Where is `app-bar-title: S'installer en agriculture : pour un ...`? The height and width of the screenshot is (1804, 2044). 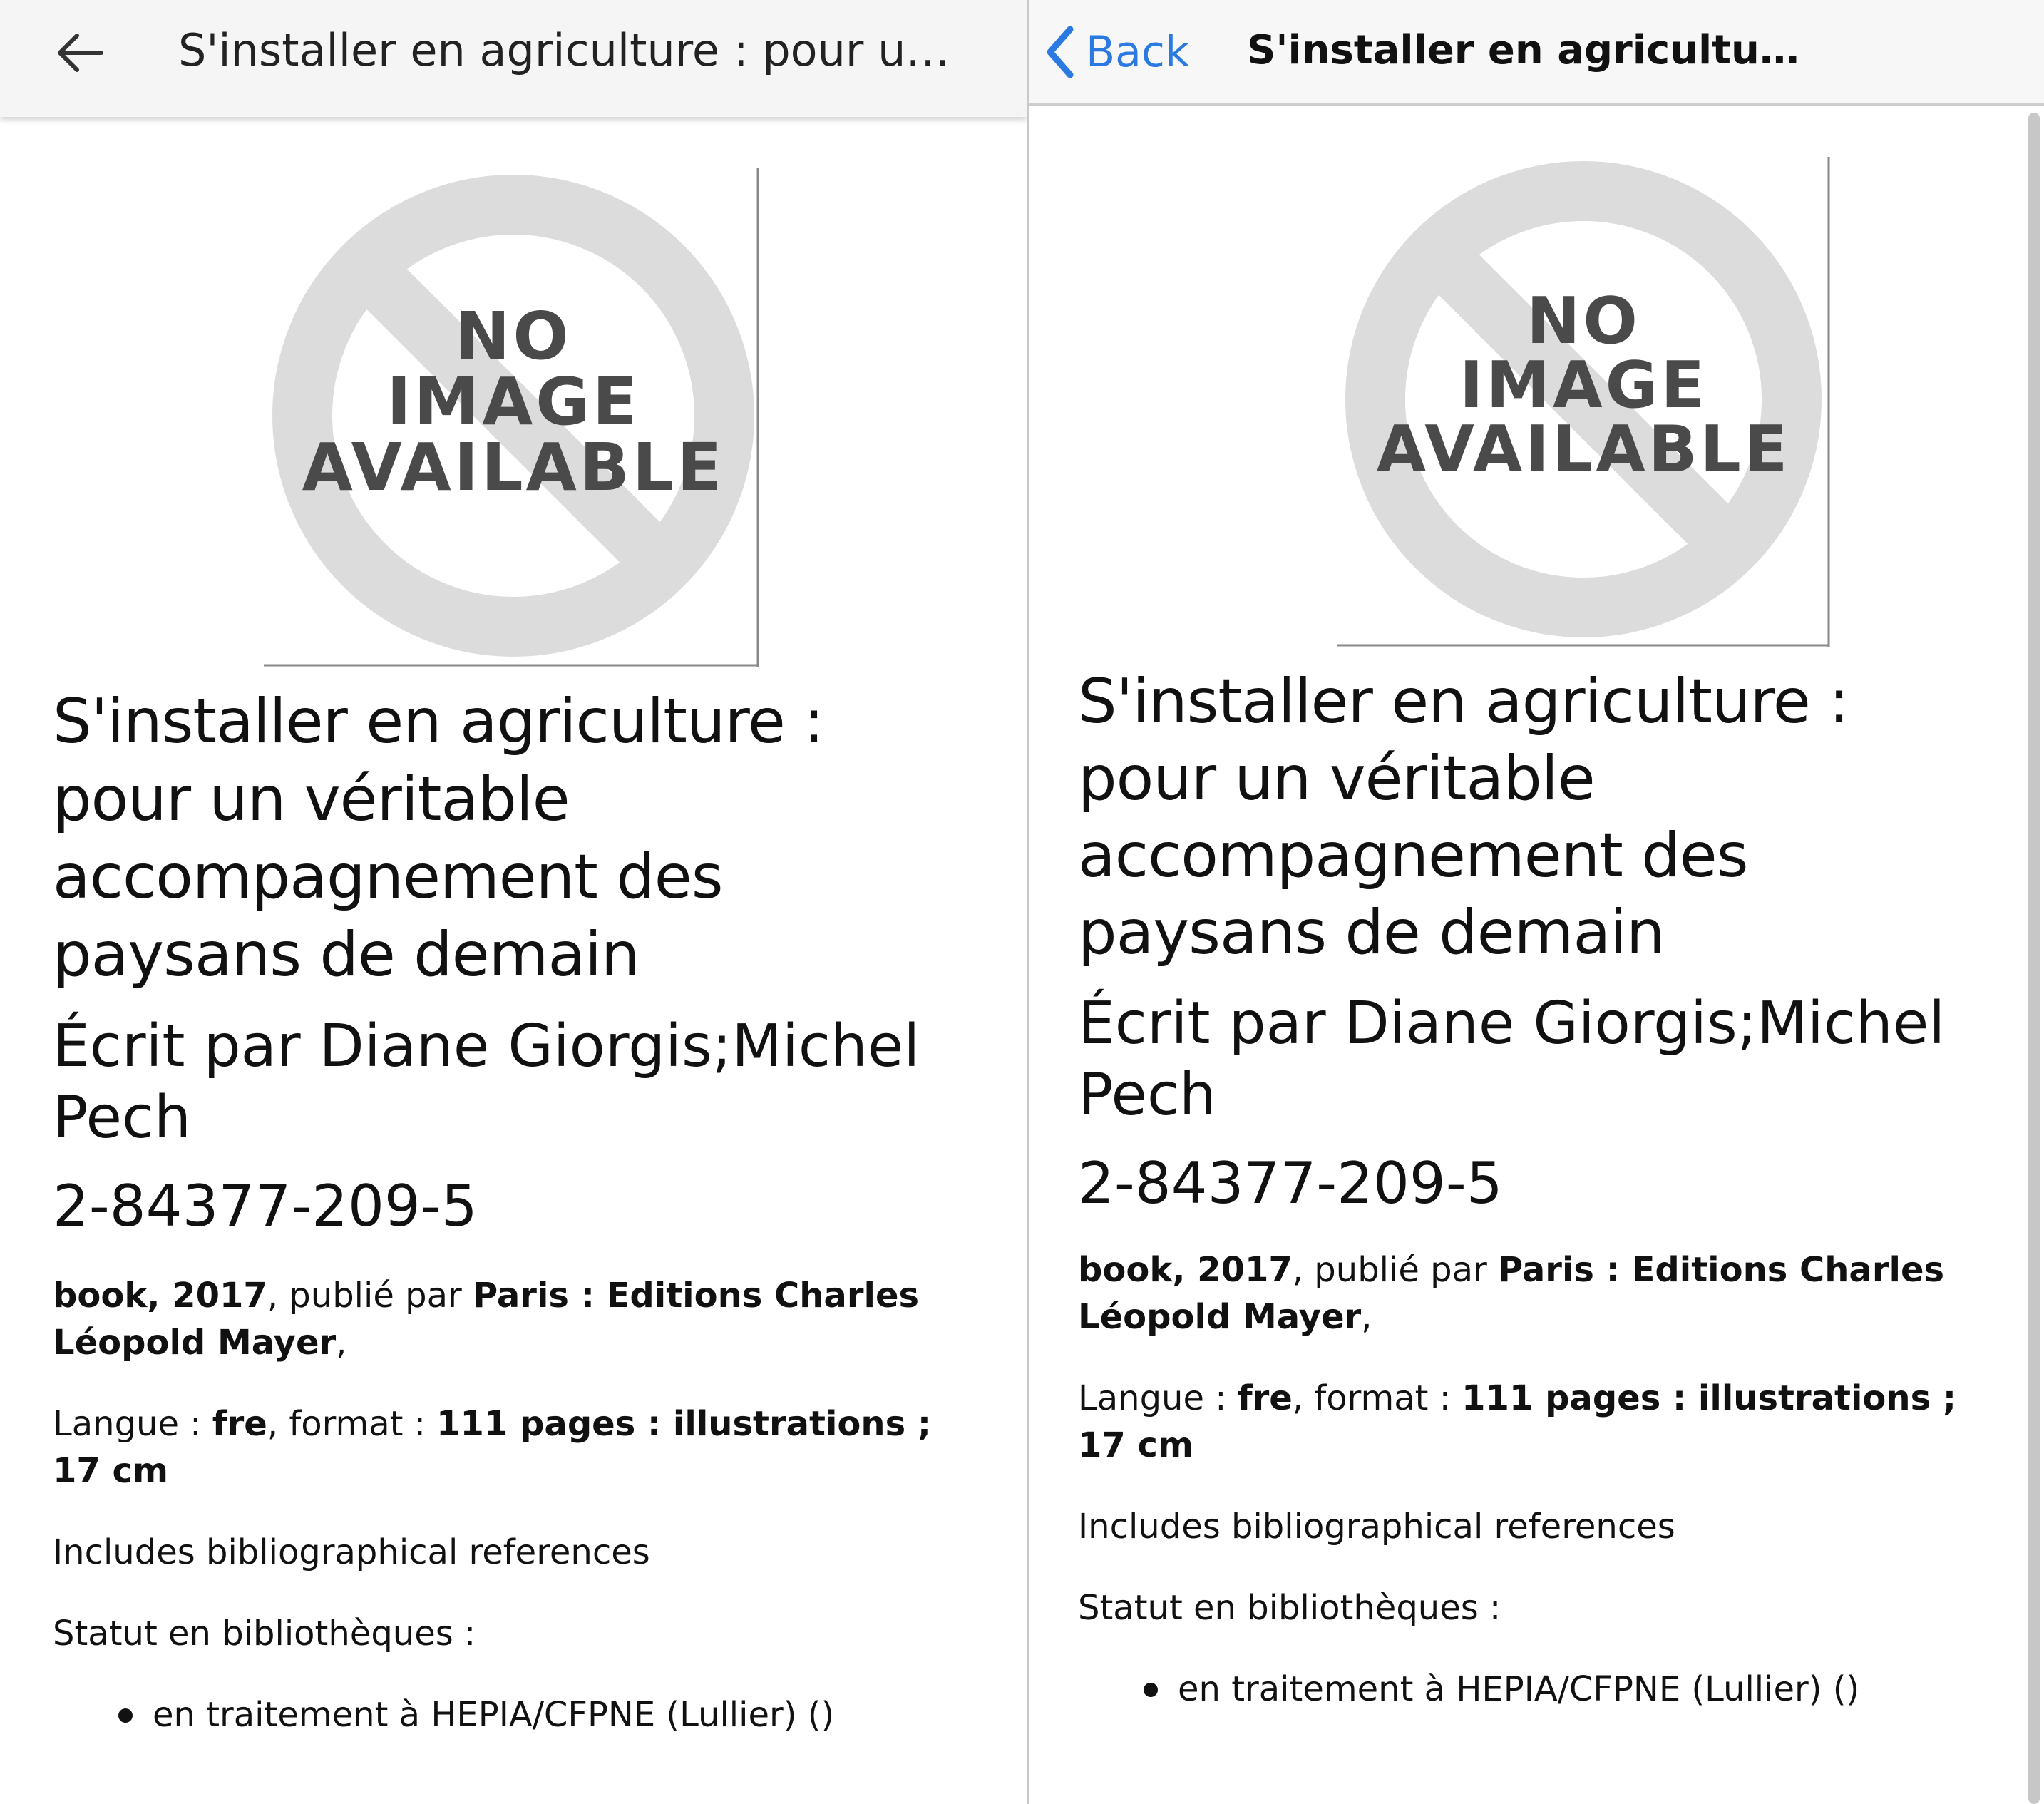 app-bar-title: S'installer en agriculture : pour un ... is located at coordinates (574, 50).